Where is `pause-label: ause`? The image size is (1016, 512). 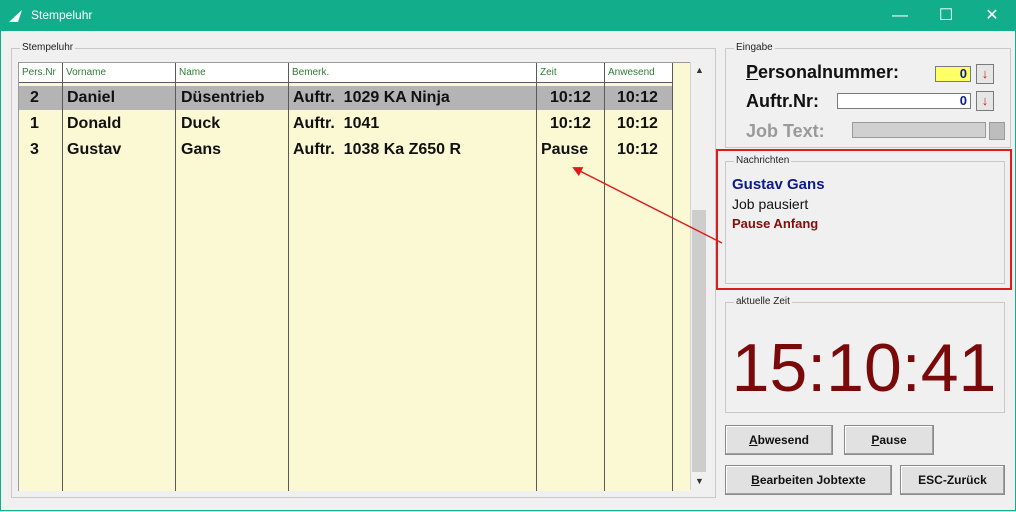 pause-label: ause is located at coordinates (893, 440).